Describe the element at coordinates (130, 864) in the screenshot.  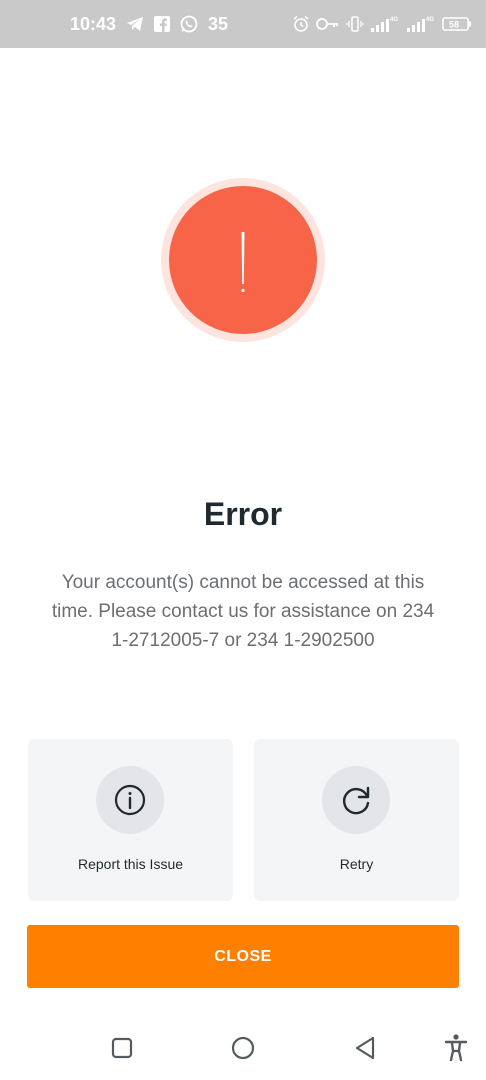
I see `report-issue-label: Report this Issue` at that location.